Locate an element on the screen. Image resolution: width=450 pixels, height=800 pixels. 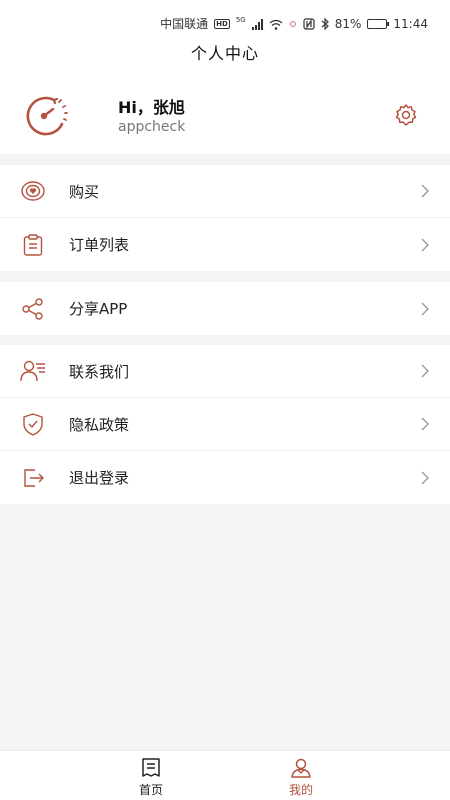
status-indicators: 中国联通 HD 5G 81% 11:44 is located at coordinates (294, 23).